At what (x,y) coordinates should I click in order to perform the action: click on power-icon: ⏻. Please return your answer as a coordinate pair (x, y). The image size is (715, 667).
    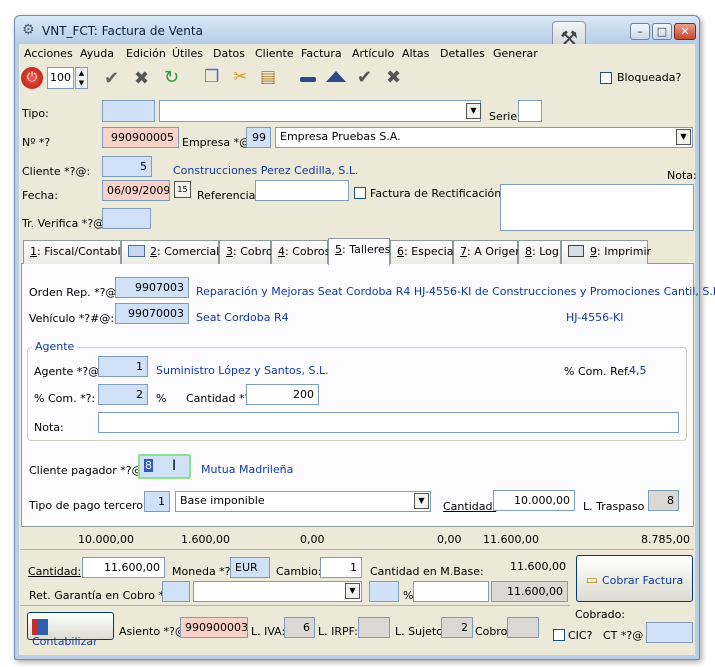
    Looking at the image, I should click on (32, 78).